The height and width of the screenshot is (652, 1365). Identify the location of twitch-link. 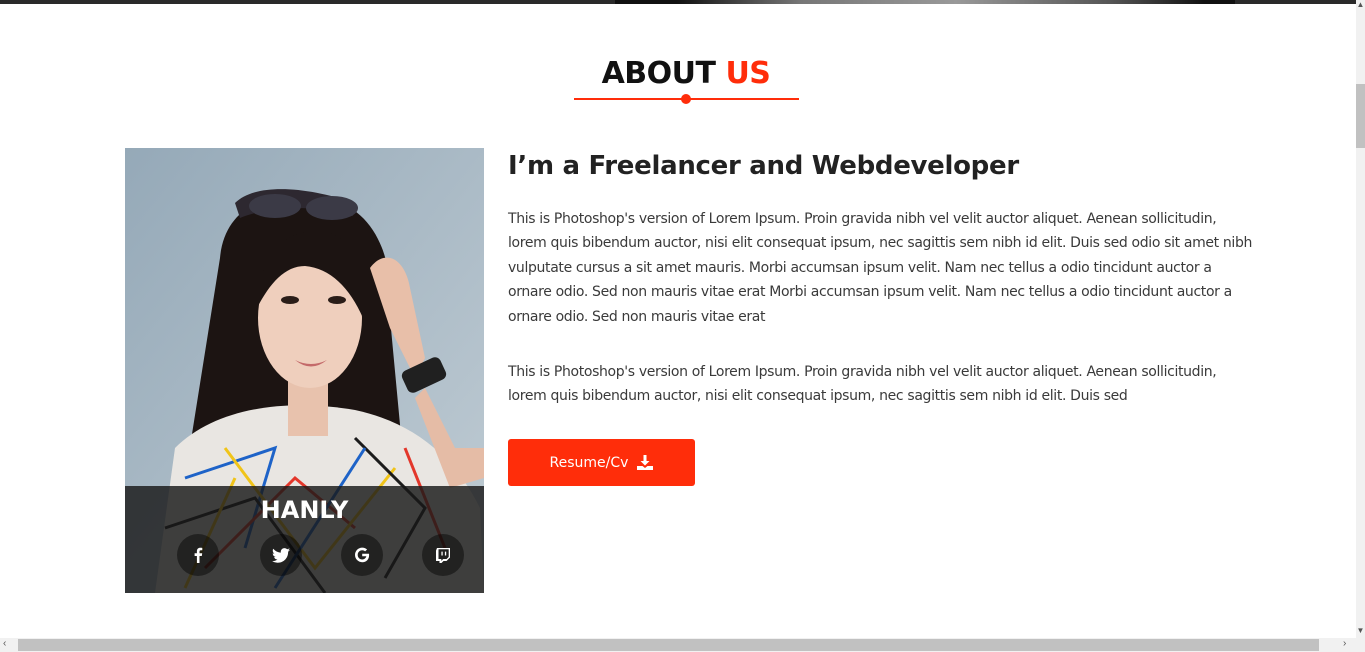
(443, 555).